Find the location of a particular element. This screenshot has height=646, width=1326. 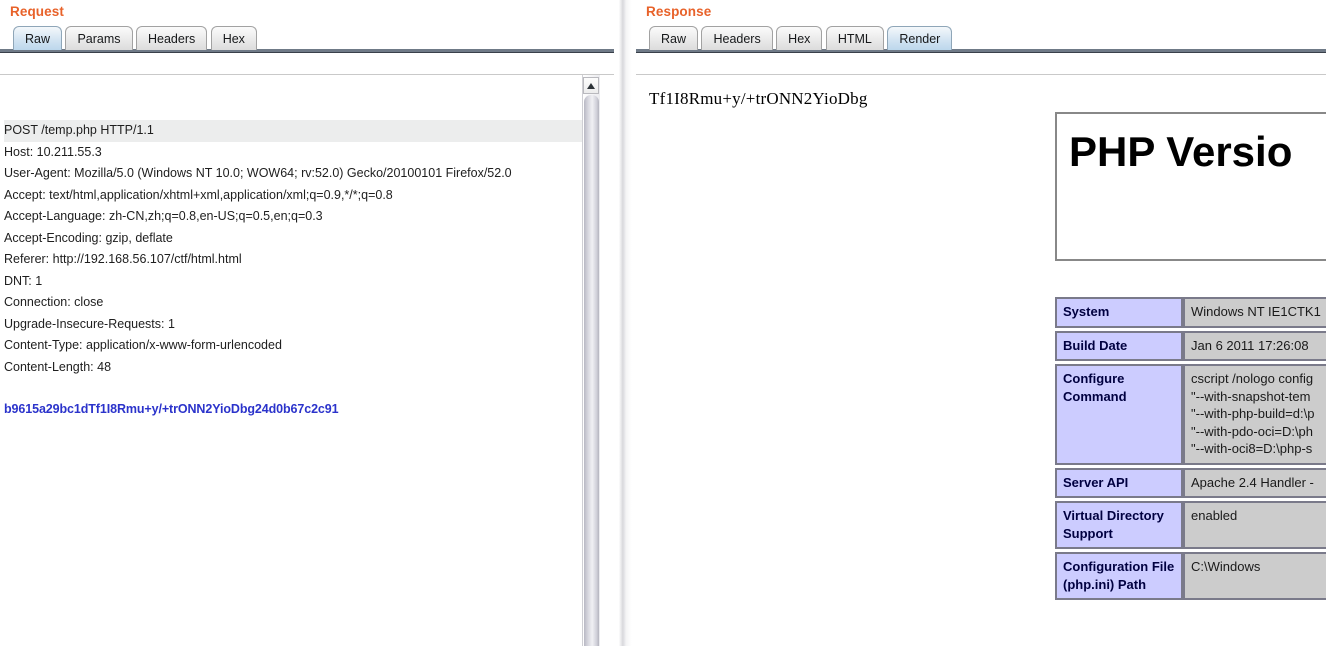

table-row: Server API Apache 2.4 Handler - is located at coordinates (1190, 482).